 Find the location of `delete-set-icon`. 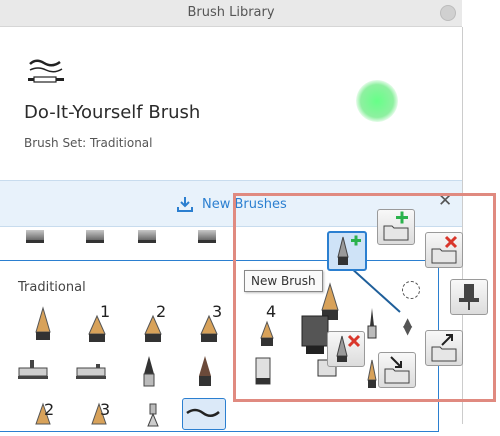

delete-set-icon is located at coordinates (444, 249).